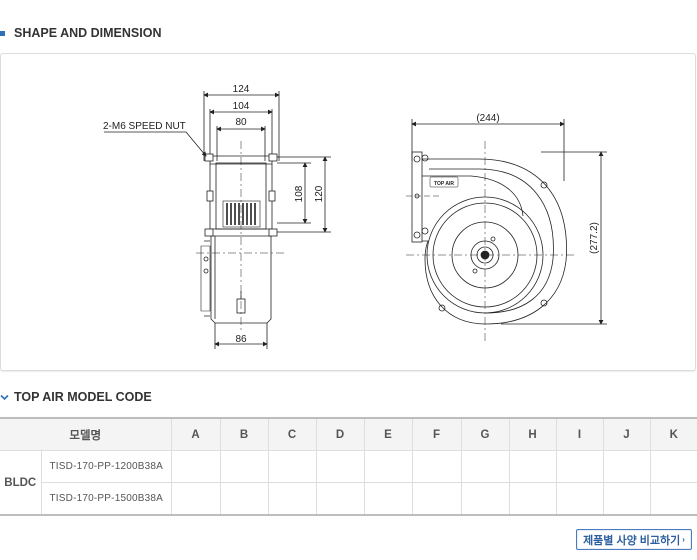 The image size is (697, 560). What do you see at coordinates (241, 89) in the screenshot?
I see `dim-124-label: 124` at bounding box center [241, 89].